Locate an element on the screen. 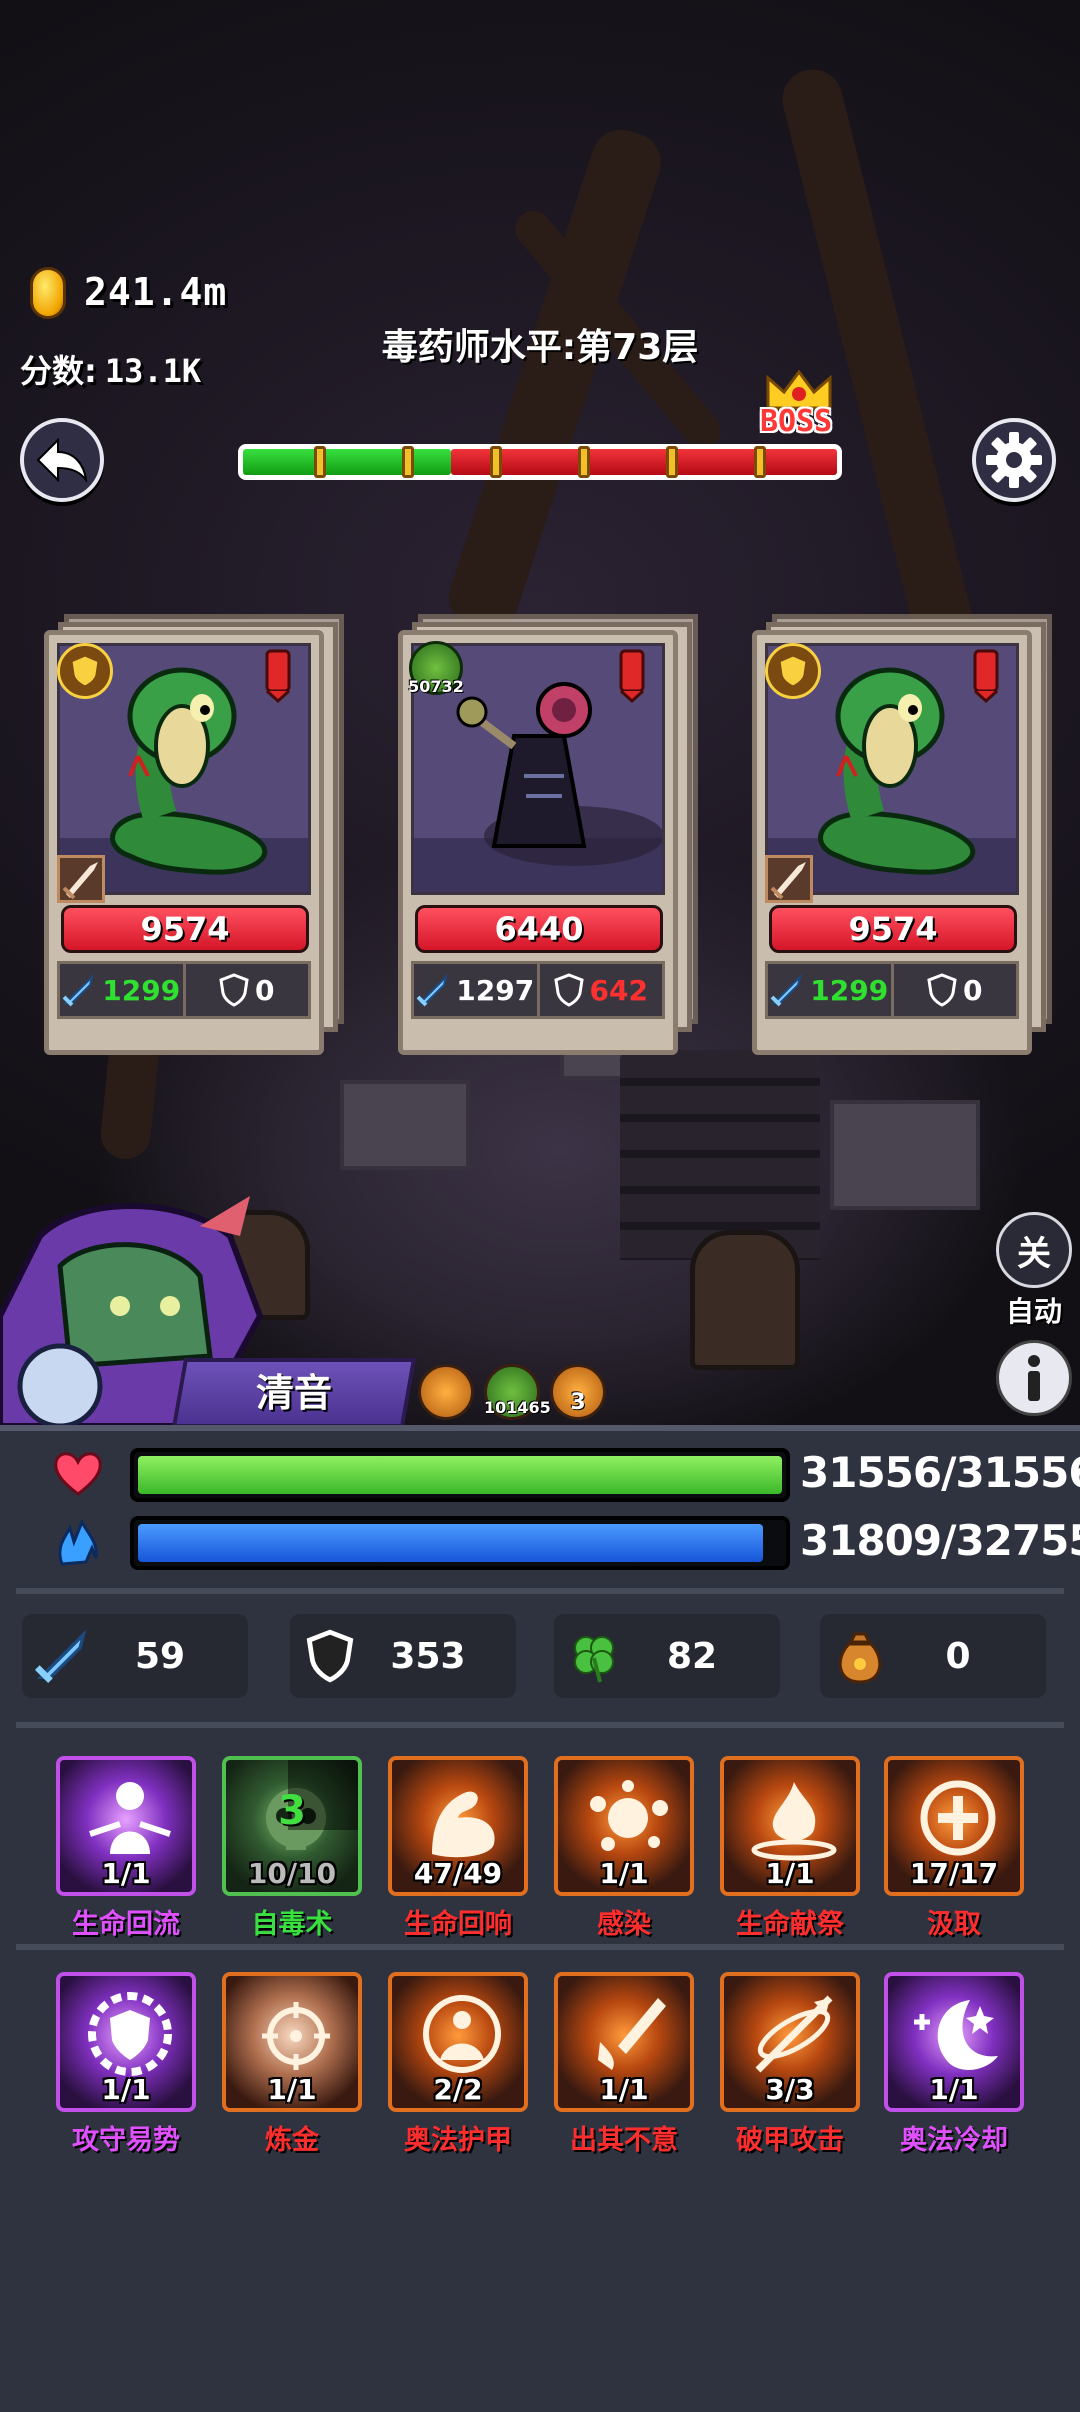 This screenshot has height=2412, width=1080. clover-icon is located at coordinates (594, 1659).